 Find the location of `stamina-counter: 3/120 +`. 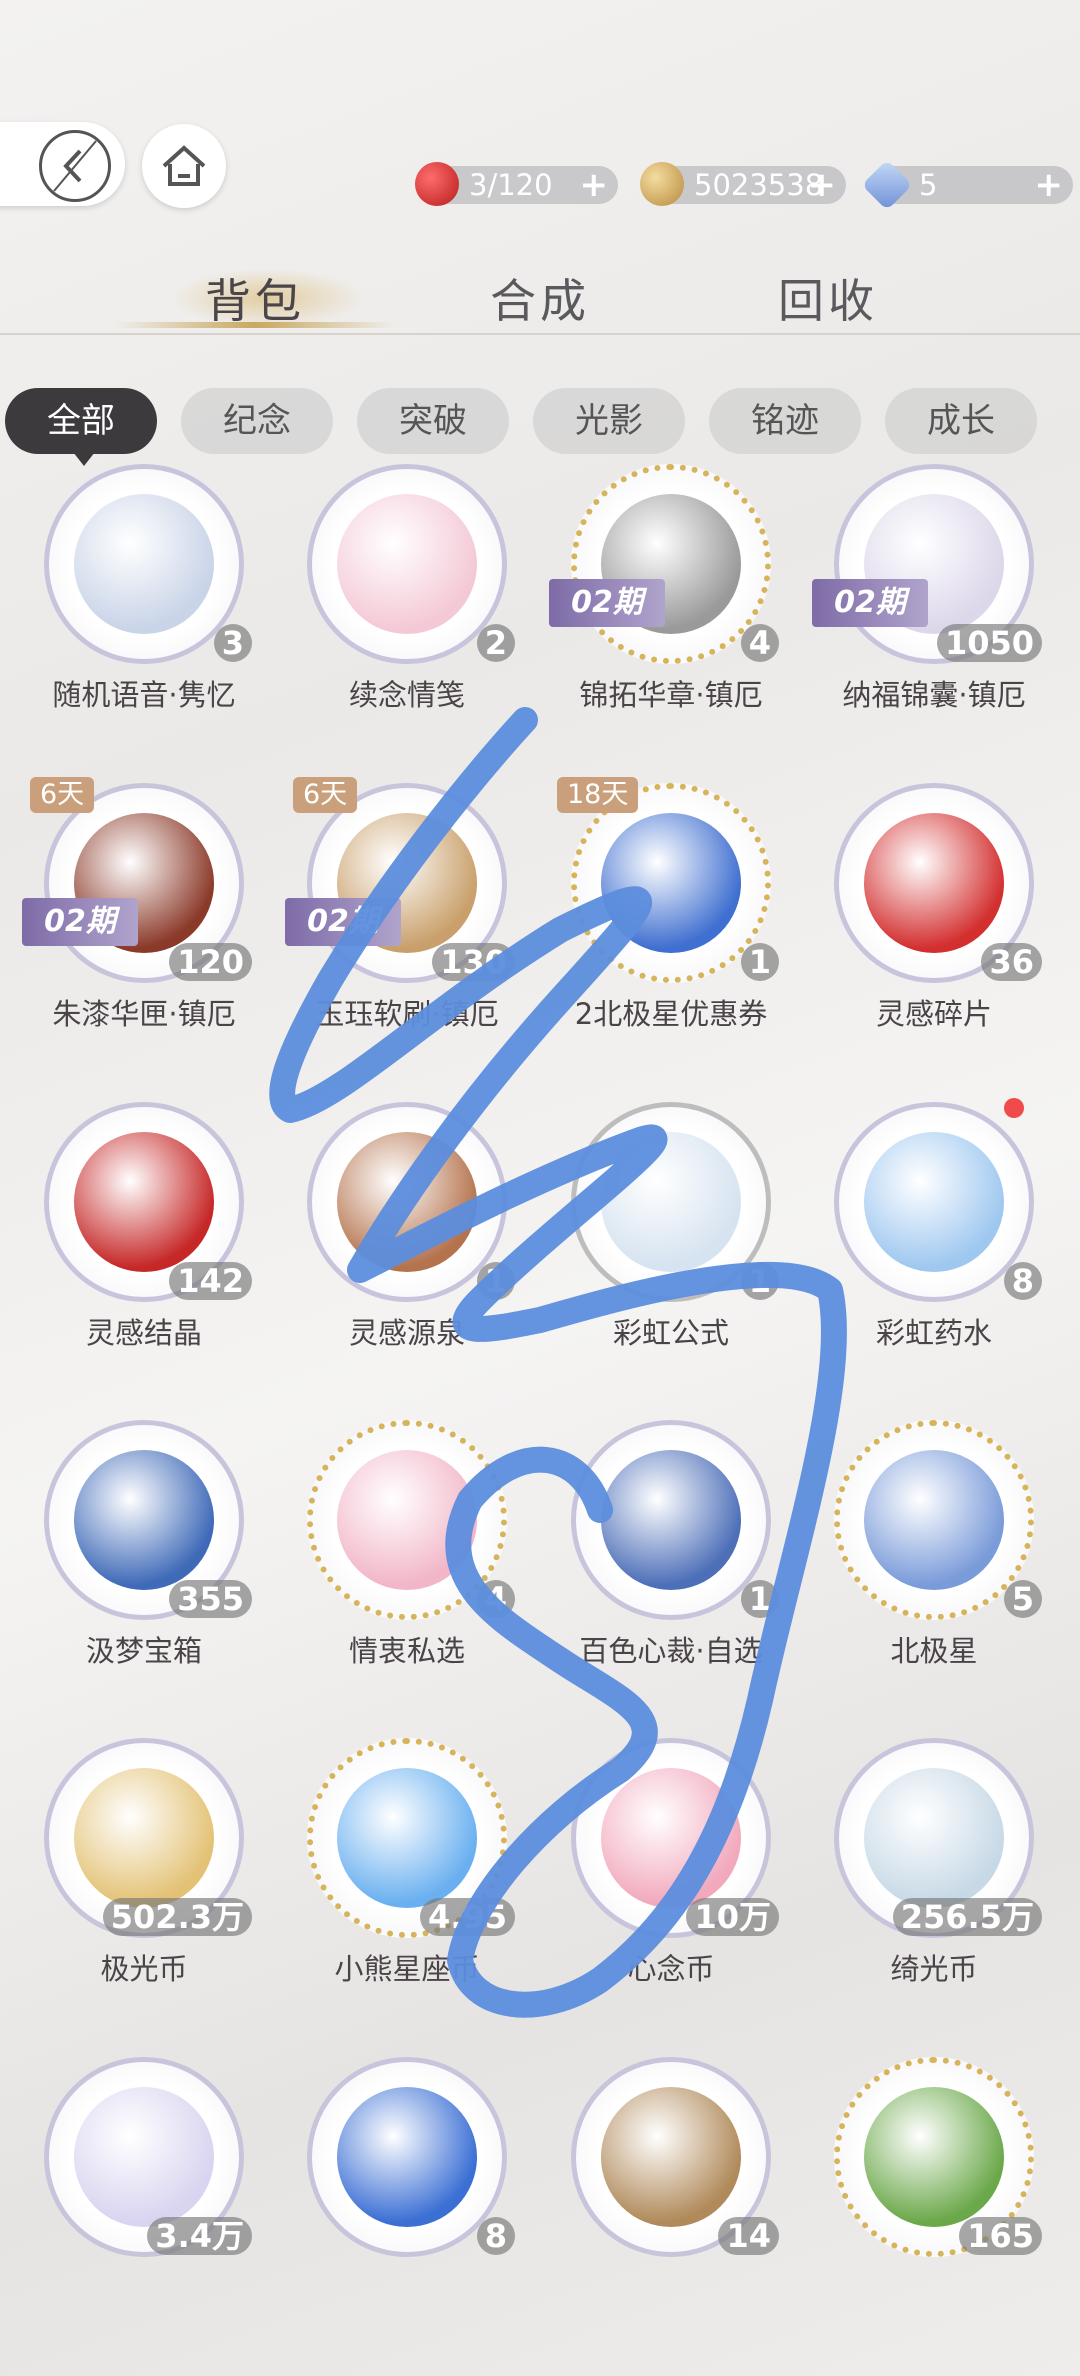

stamina-counter: 3/120 + is located at coordinates (516, 184).